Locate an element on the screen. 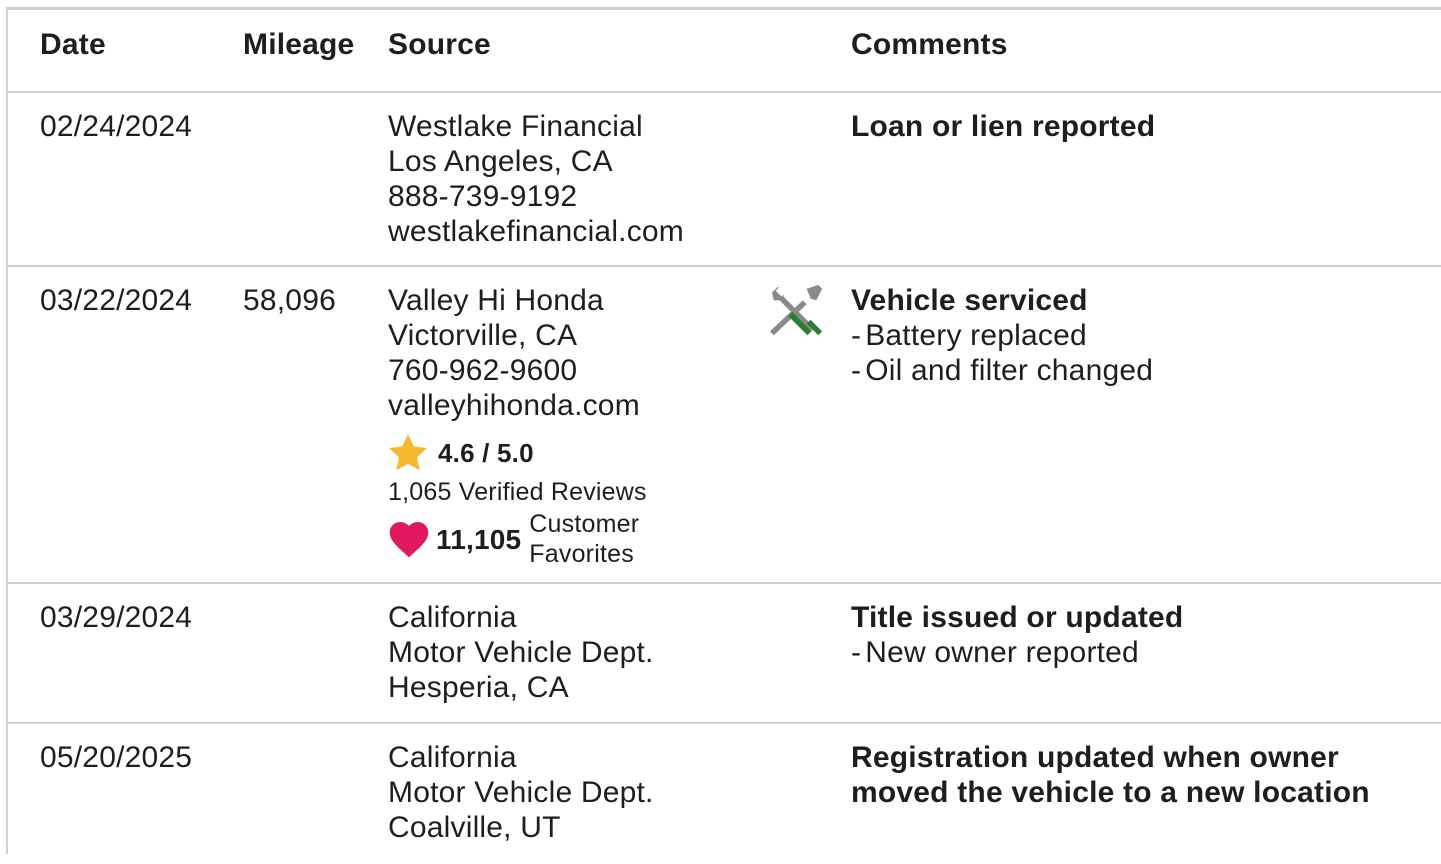  comment-title: Loan or lien reported is located at coordinates (1003, 126).